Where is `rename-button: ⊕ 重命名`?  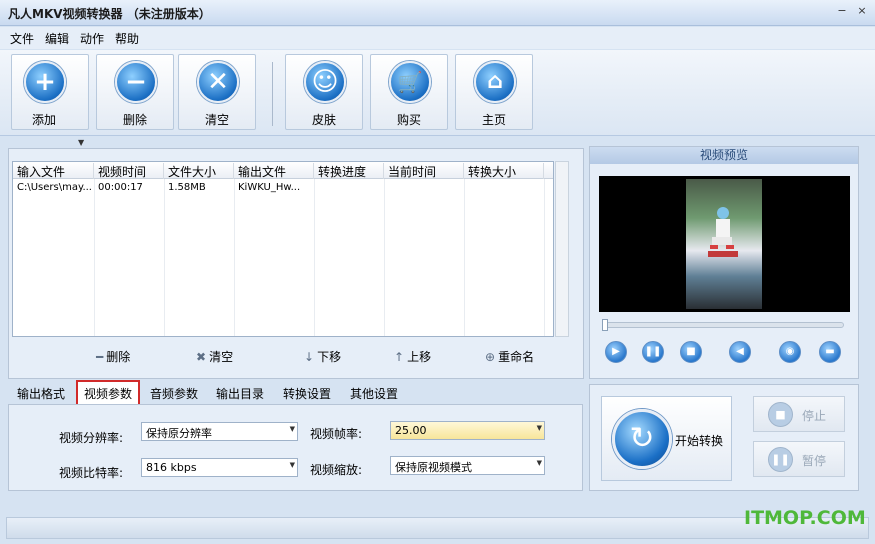
rename-button: ⊕ 重命名 is located at coordinates (509, 356).